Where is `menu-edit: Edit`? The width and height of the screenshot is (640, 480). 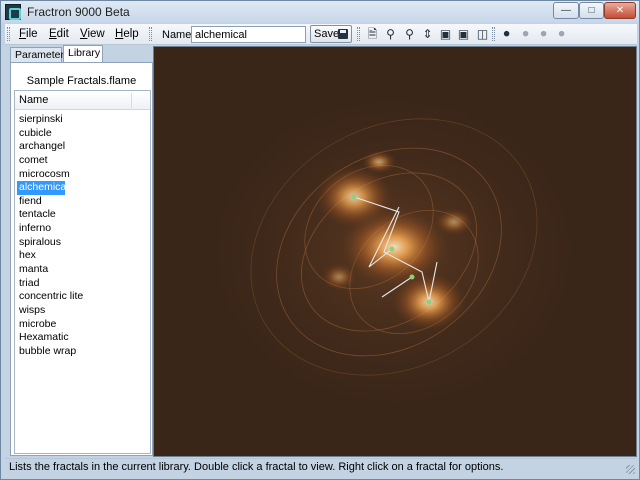
menu-edit: Edit is located at coordinates (59, 34).